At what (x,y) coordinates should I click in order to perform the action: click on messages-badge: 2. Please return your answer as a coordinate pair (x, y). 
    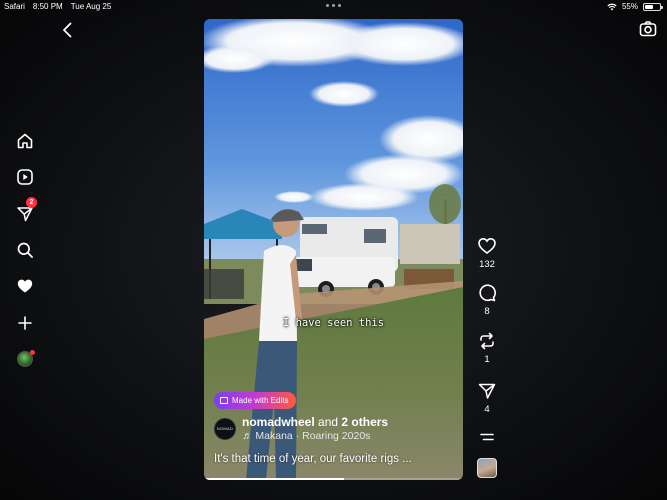
    Looking at the image, I should click on (31, 202).